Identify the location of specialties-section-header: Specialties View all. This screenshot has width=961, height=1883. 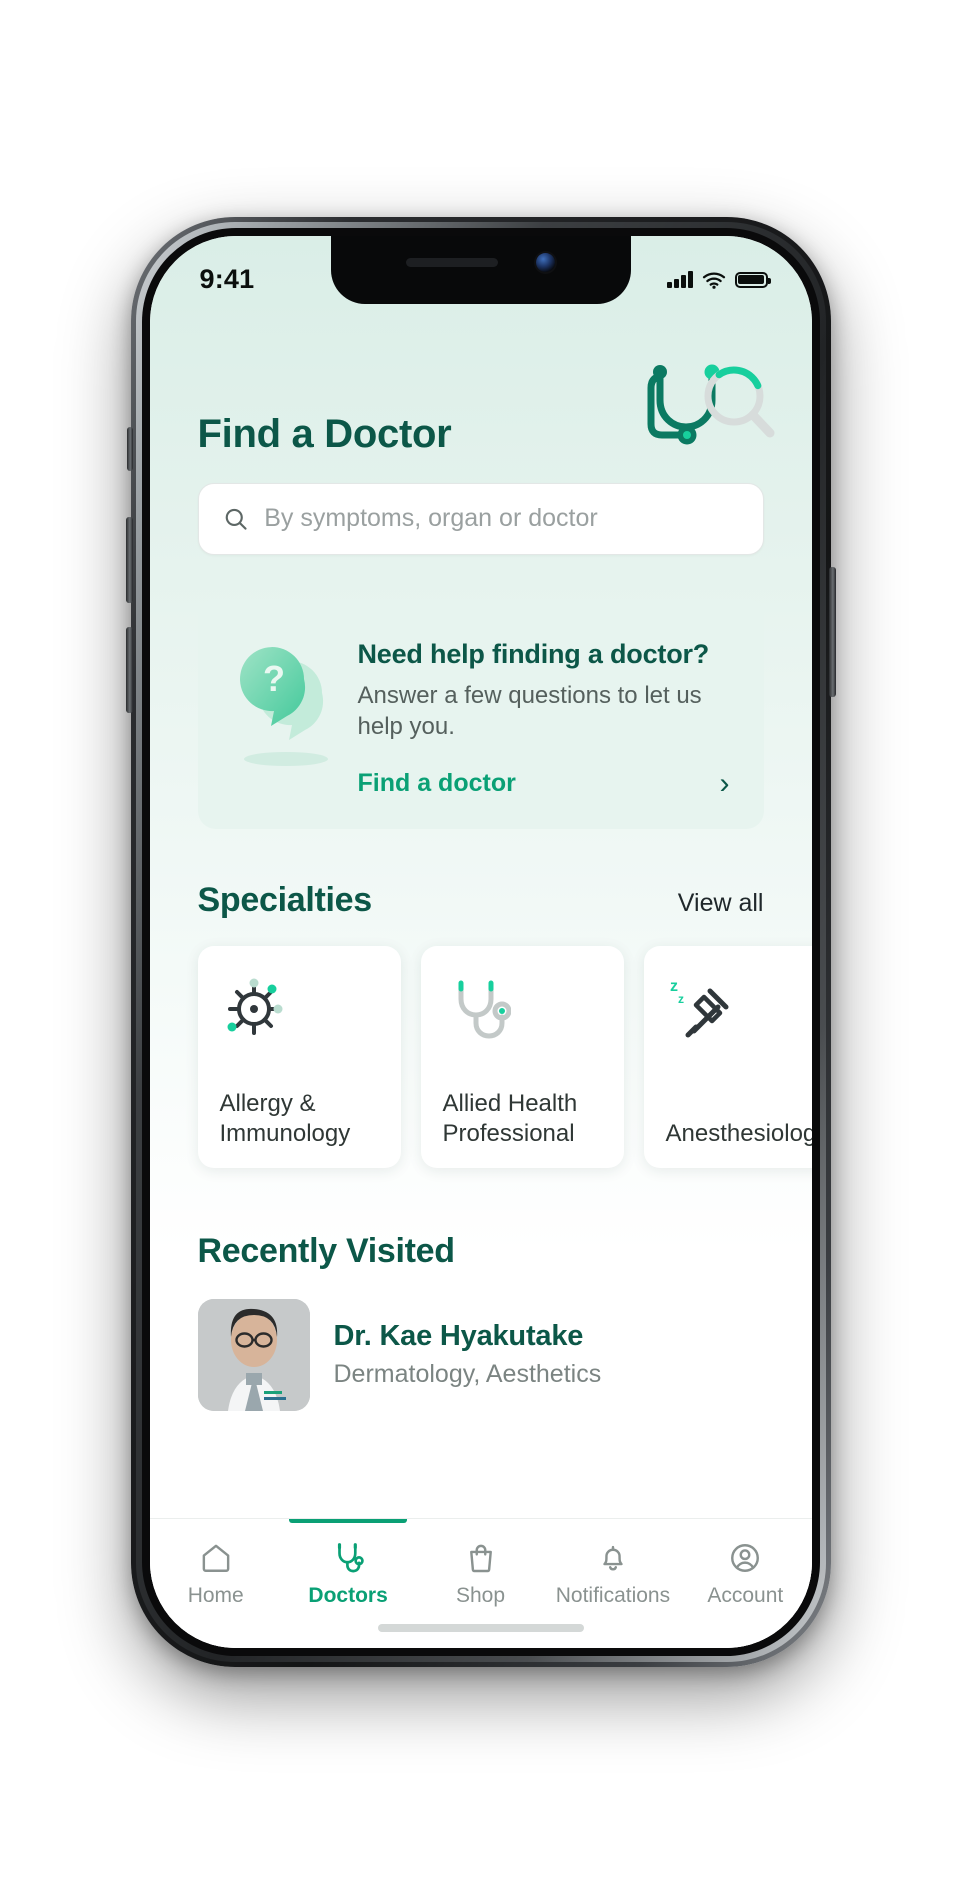
(481, 874).